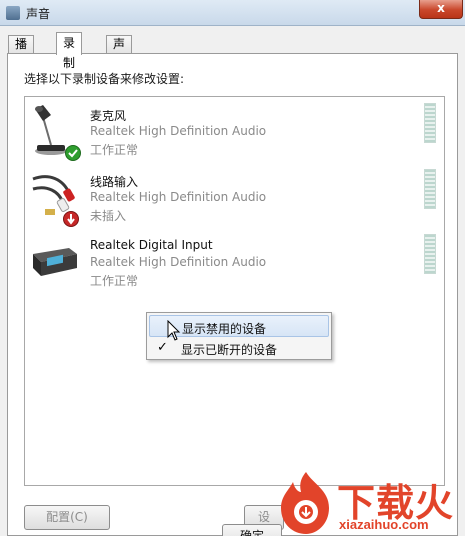  I want to click on window-title: 声音, so click(38, 14).